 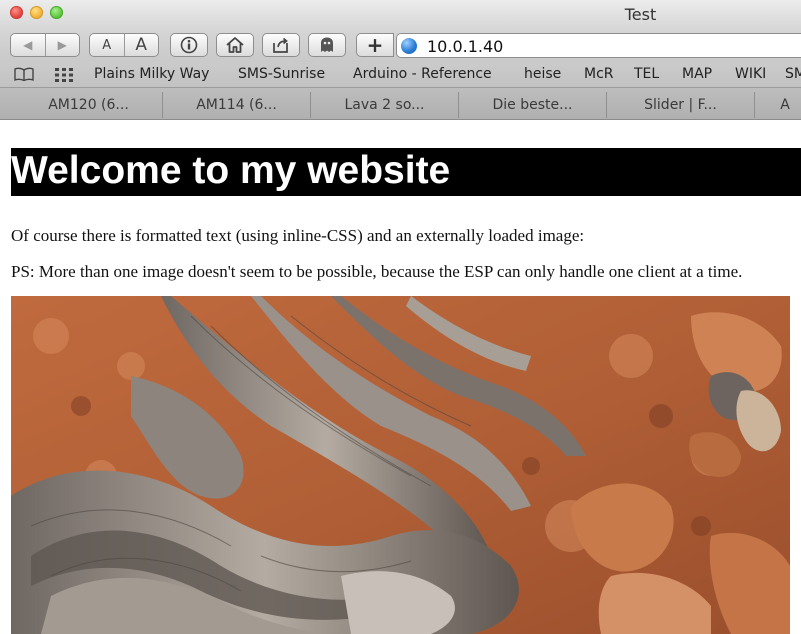 I want to click on font-small-label: A, so click(x=107, y=45).